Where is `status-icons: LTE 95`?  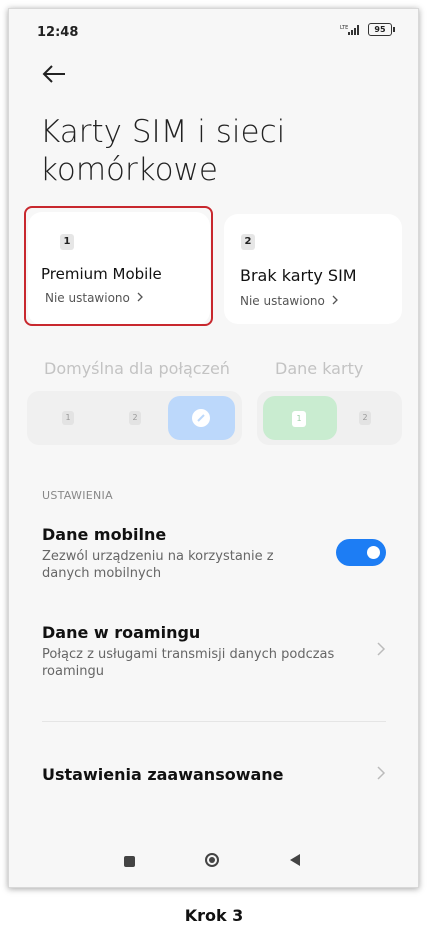
status-icons: LTE 95 is located at coordinates (367, 29).